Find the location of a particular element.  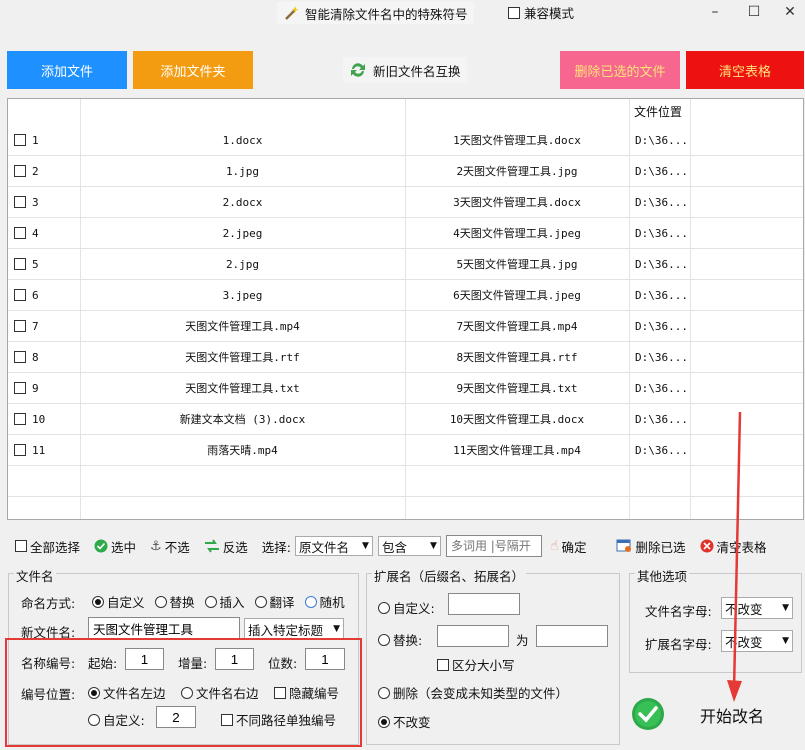

delete-selected-files-button: 删除已选的文件 is located at coordinates (620, 70).